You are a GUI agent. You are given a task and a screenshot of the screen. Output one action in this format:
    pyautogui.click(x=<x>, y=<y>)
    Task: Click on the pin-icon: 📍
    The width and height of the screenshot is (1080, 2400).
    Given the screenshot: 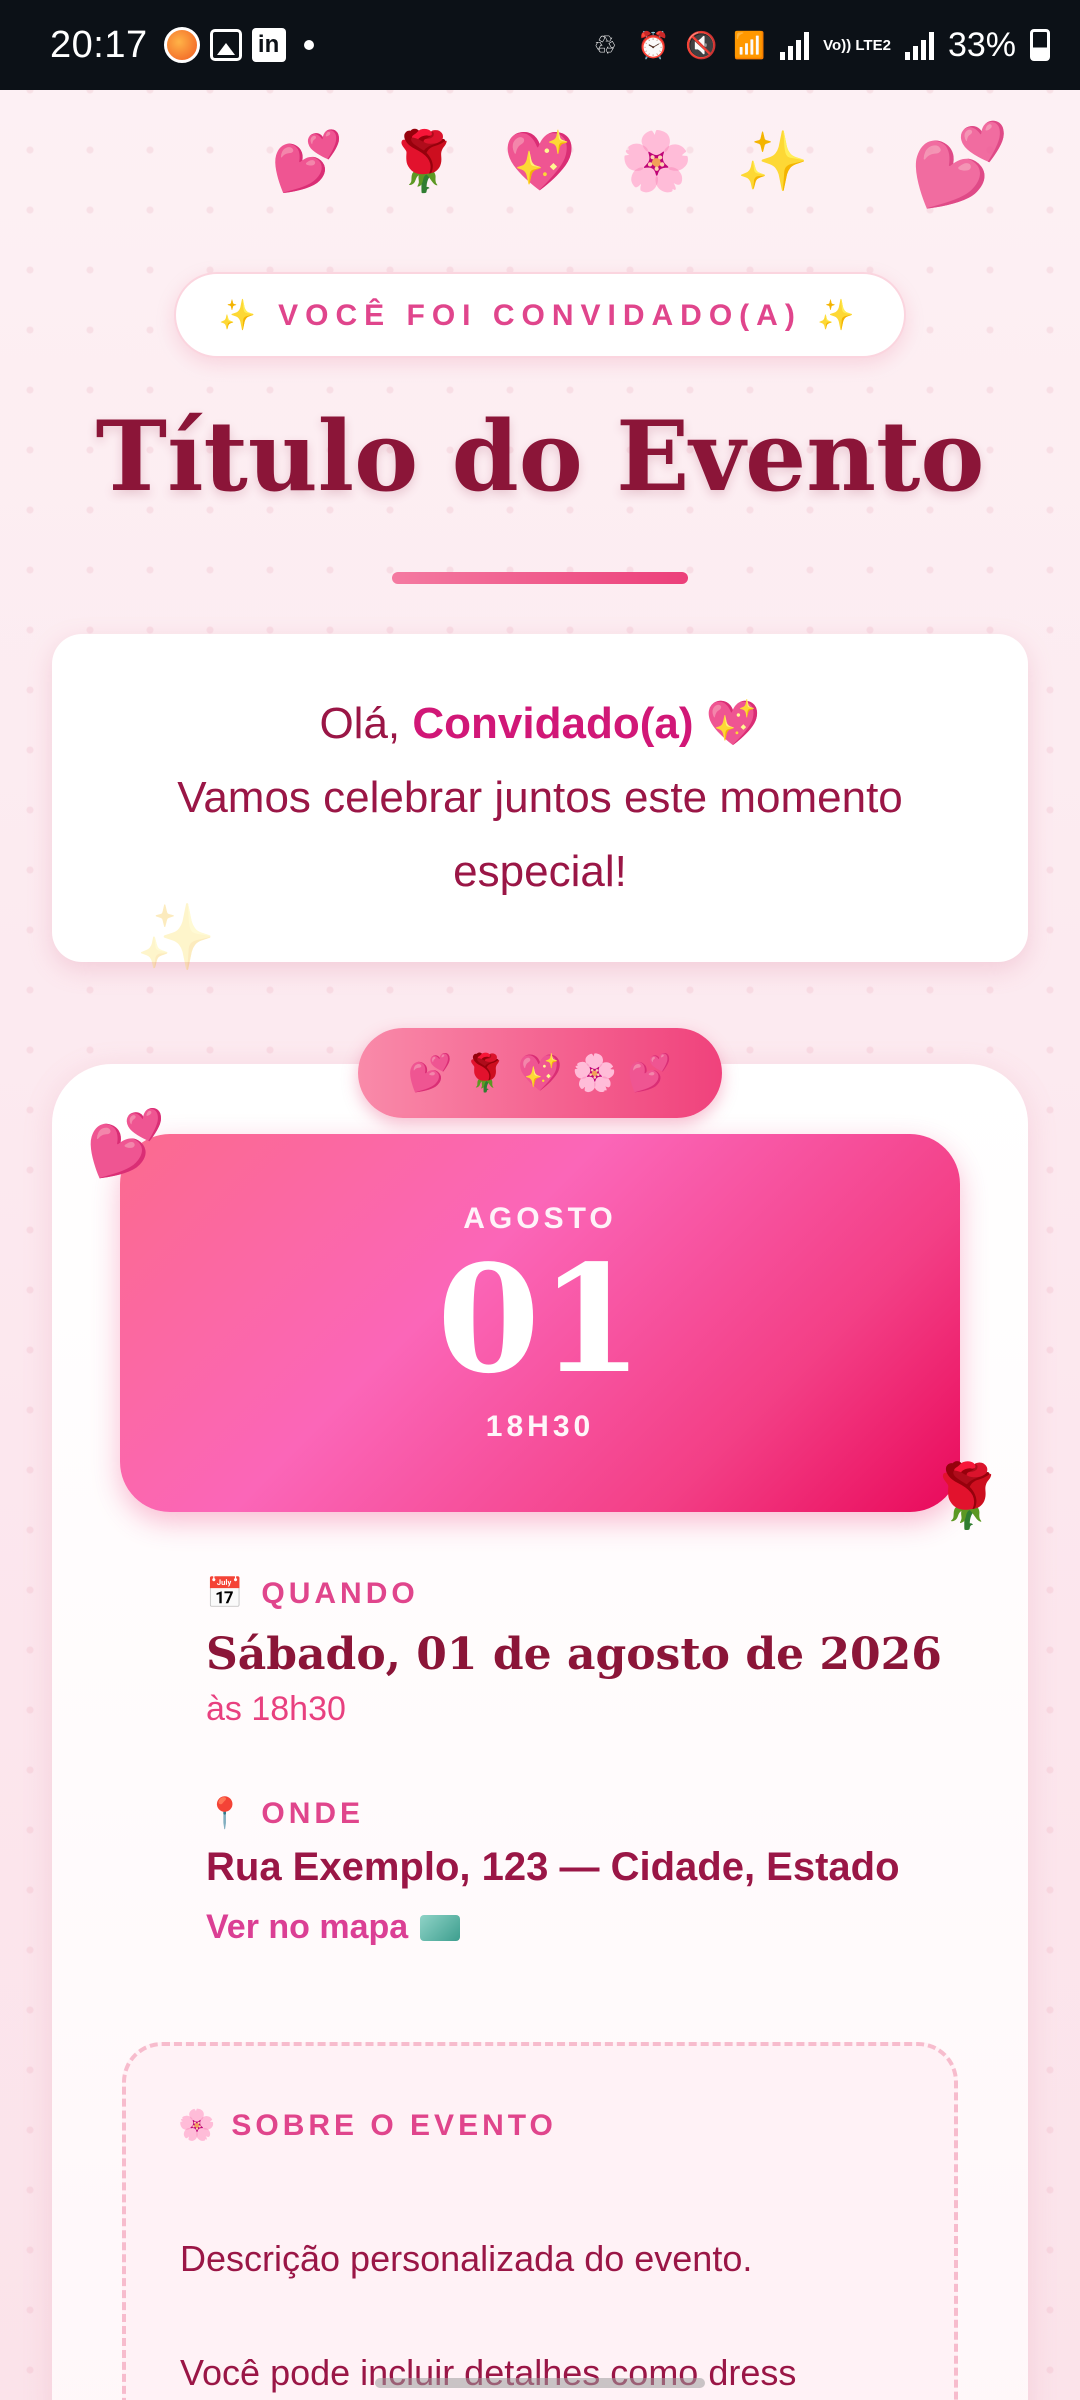 What is the action you would take?
    pyautogui.click(x=227, y=1813)
    